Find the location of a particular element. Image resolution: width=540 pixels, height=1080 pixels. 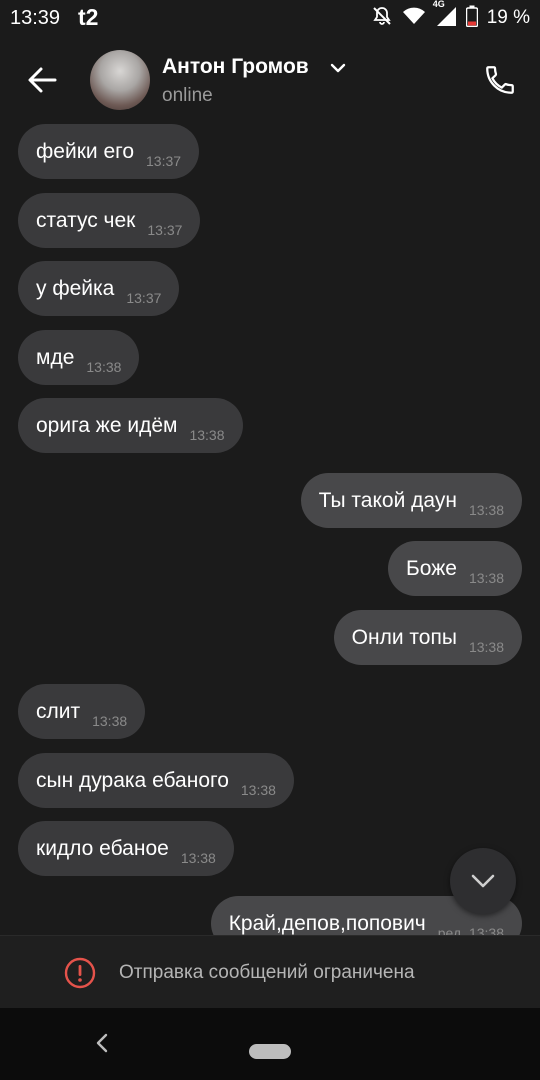

status-bar: 13:39 t2 4G 19 % is located at coordinates (270, 19).